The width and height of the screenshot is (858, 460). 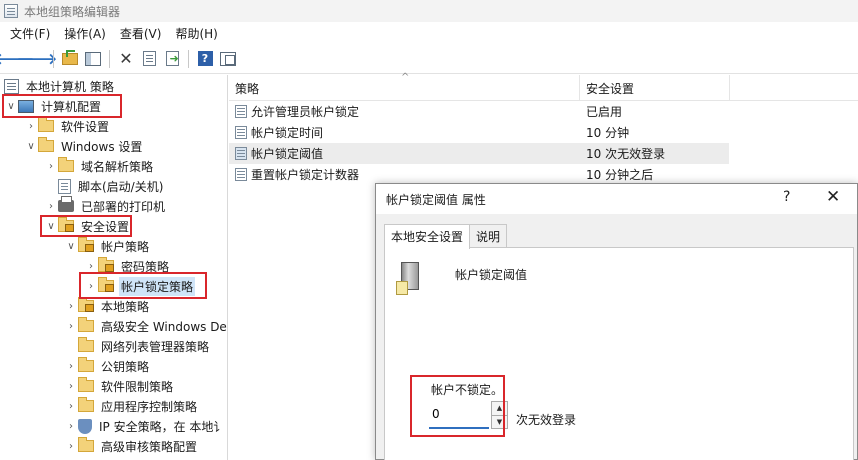 What do you see at coordinates (404, 86) in the screenshot?
I see `column-header-policy: 策略 ^` at bounding box center [404, 86].